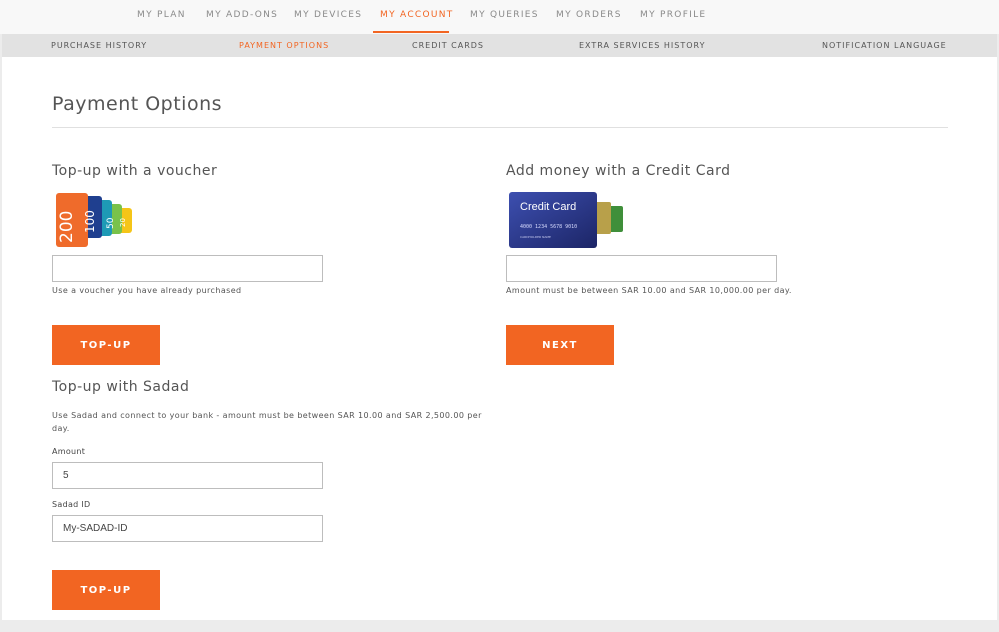 The height and width of the screenshot is (632, 999). I want to click on credit-card-next-button: NEXT, so click(560, 345).